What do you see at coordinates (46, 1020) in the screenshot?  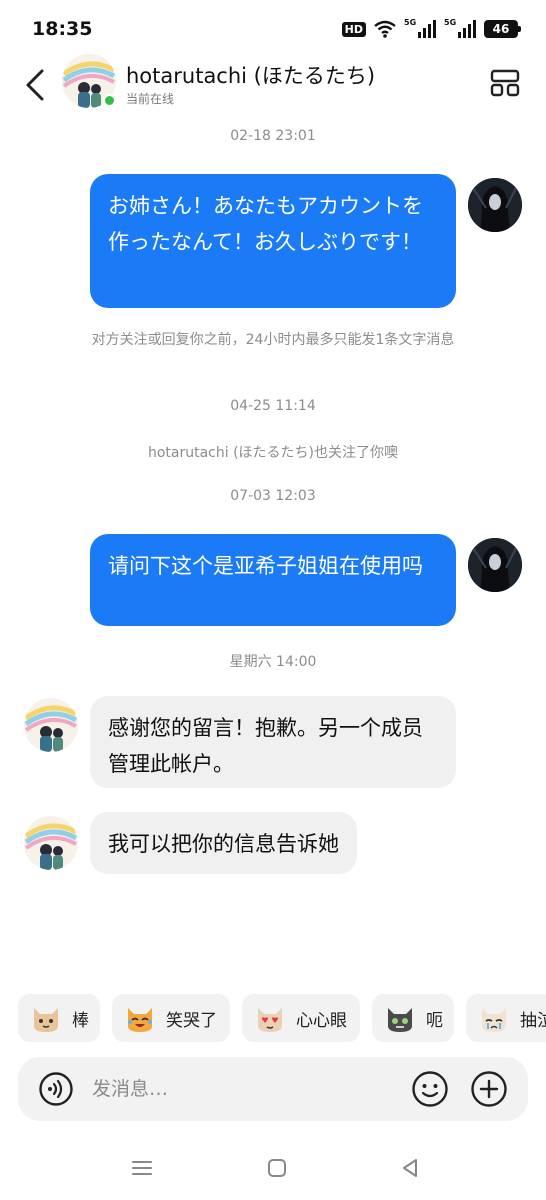 I see `cat-thumbs-up-icon` at bounding box center [46, 1020].